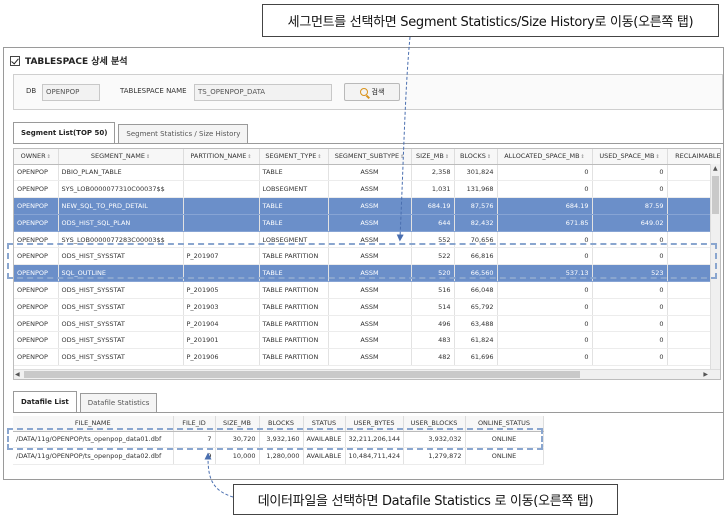  What do you see at coordinates (433, 324) in the screenshot?
I see `table-cell: 496` at bounding box center [433, 324].